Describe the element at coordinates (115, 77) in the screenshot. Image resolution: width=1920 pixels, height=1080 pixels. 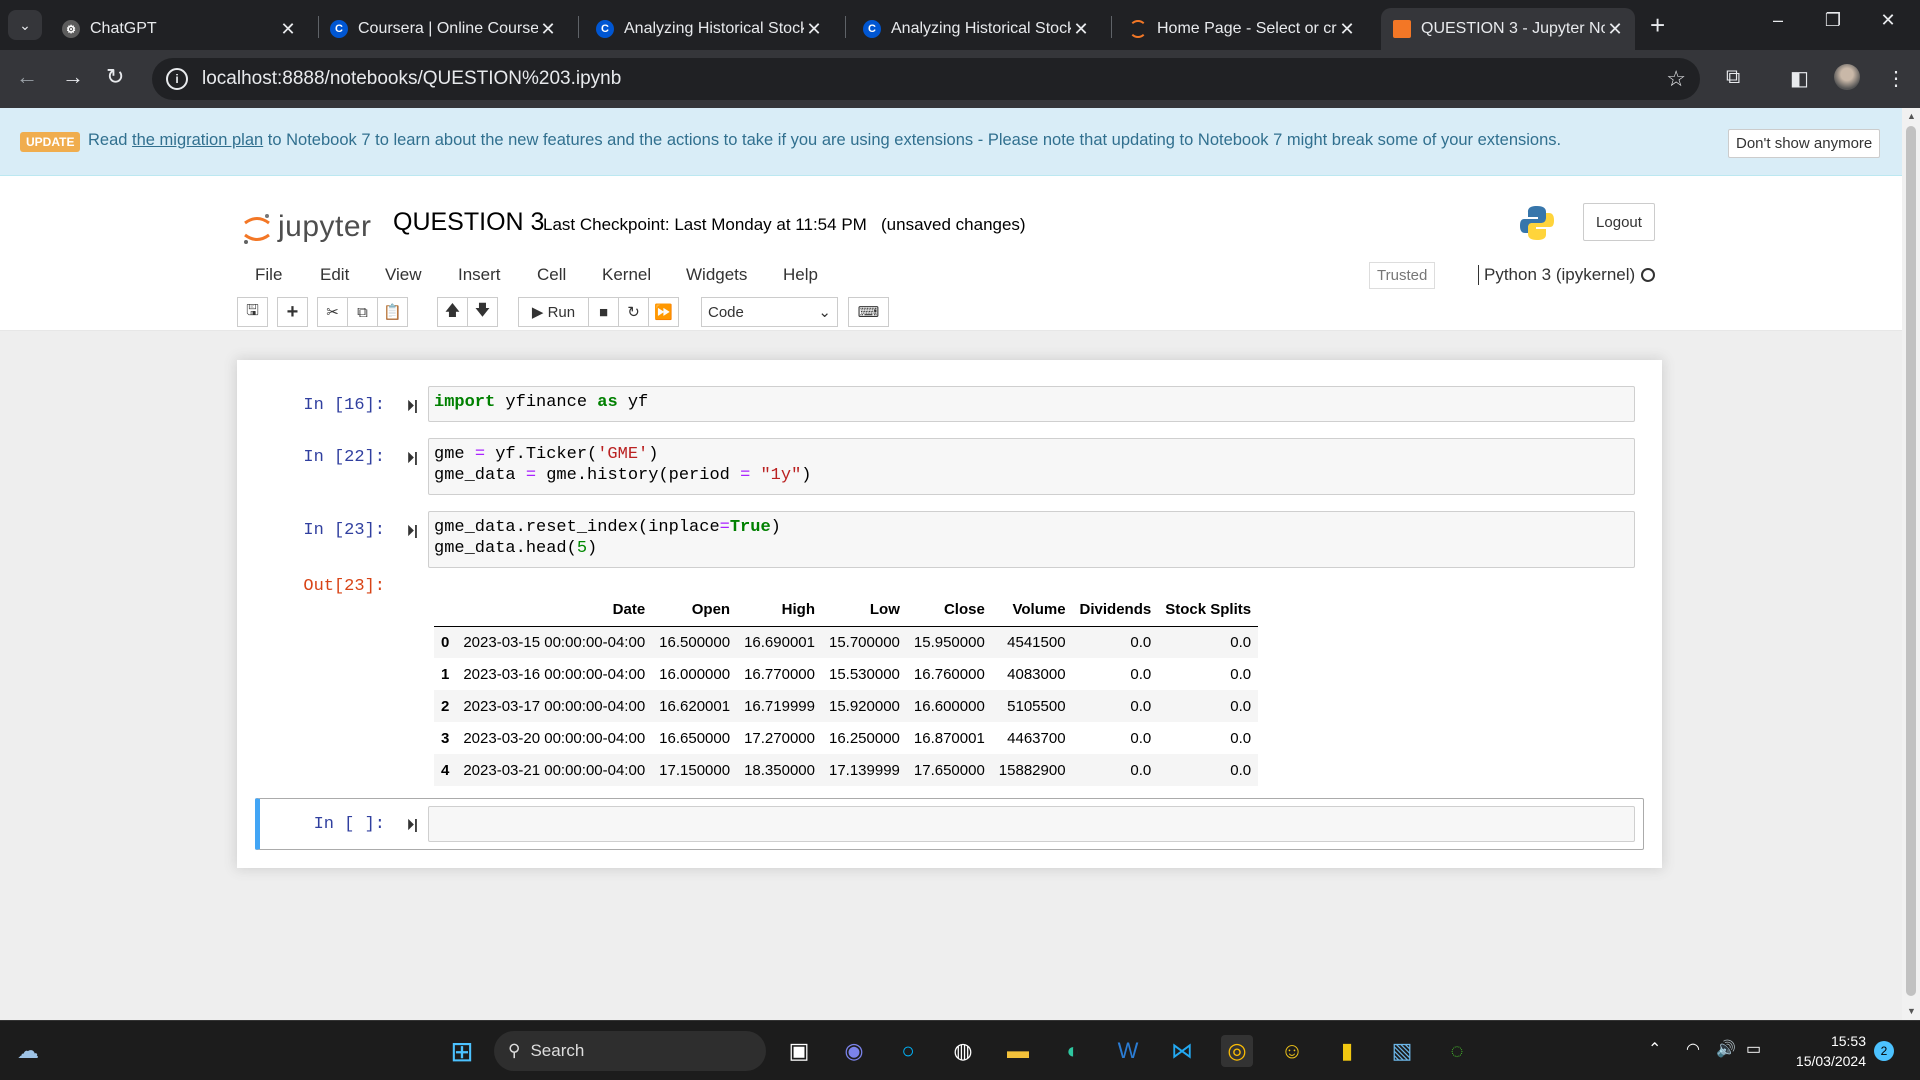
I see `reload-icon: ↻` at that location.